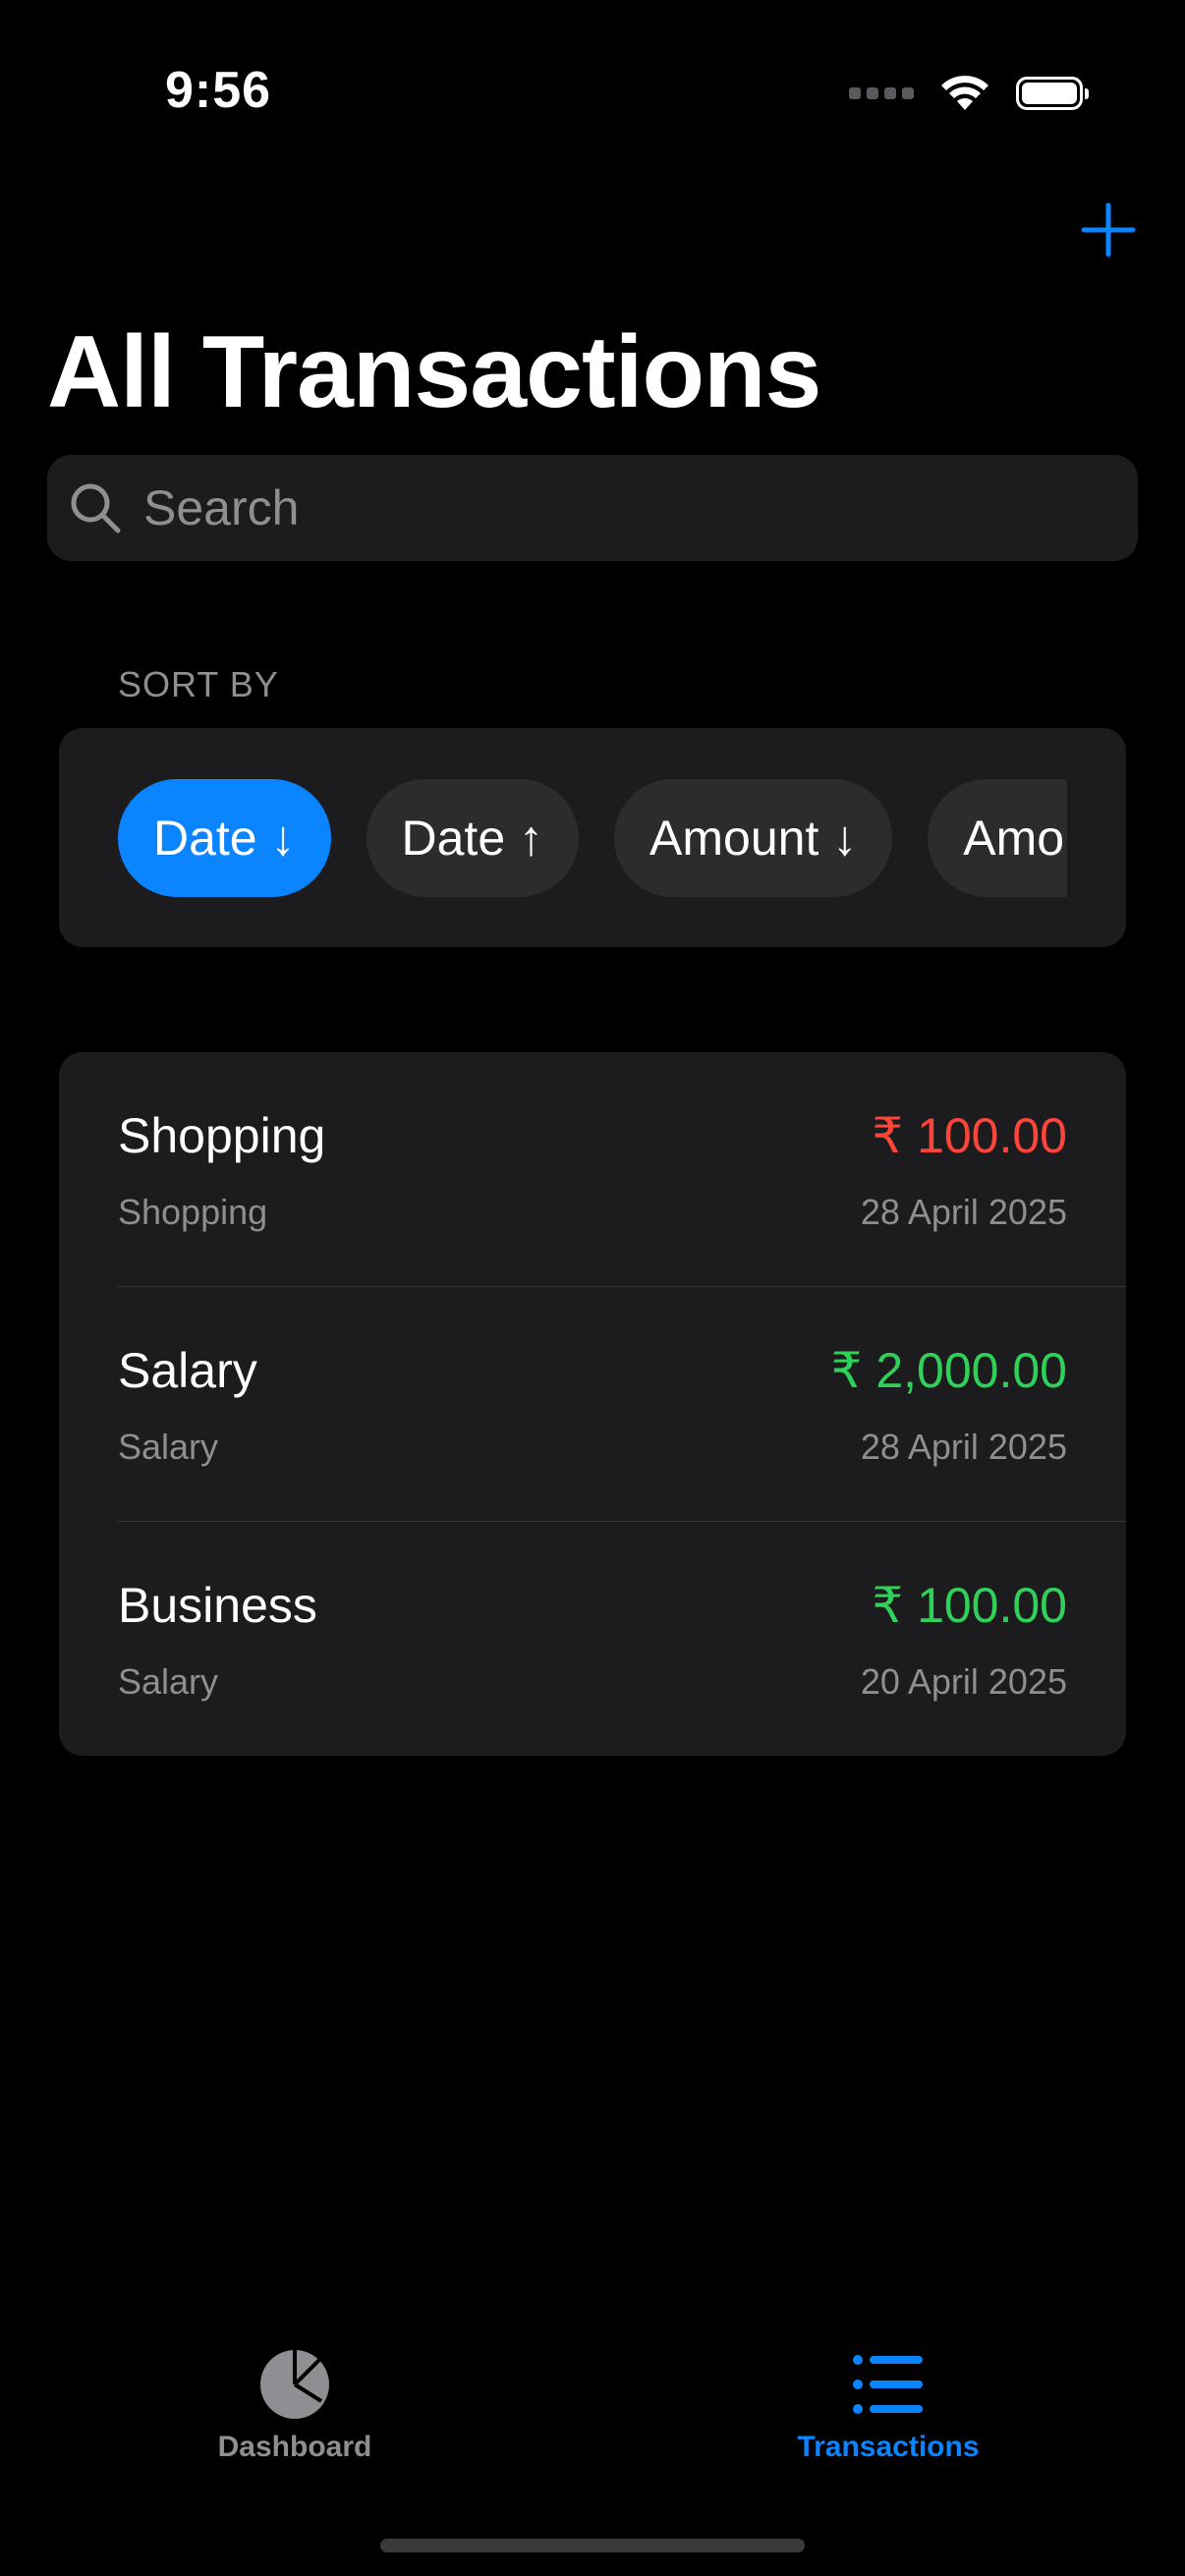 Image resolution: width=1185 pixels, height=2576 pixels. Describe the element at coordinates (888, 2384) in the screenshot. I see `list-icon` at that location.